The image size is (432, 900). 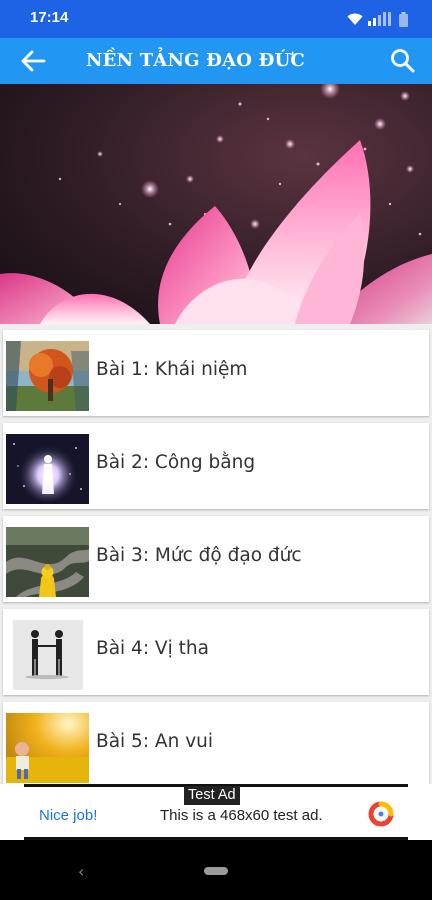 I want to click on lesson-item-3: Bài 3: Mức độ đạo đức, so click(x=216, y=559).